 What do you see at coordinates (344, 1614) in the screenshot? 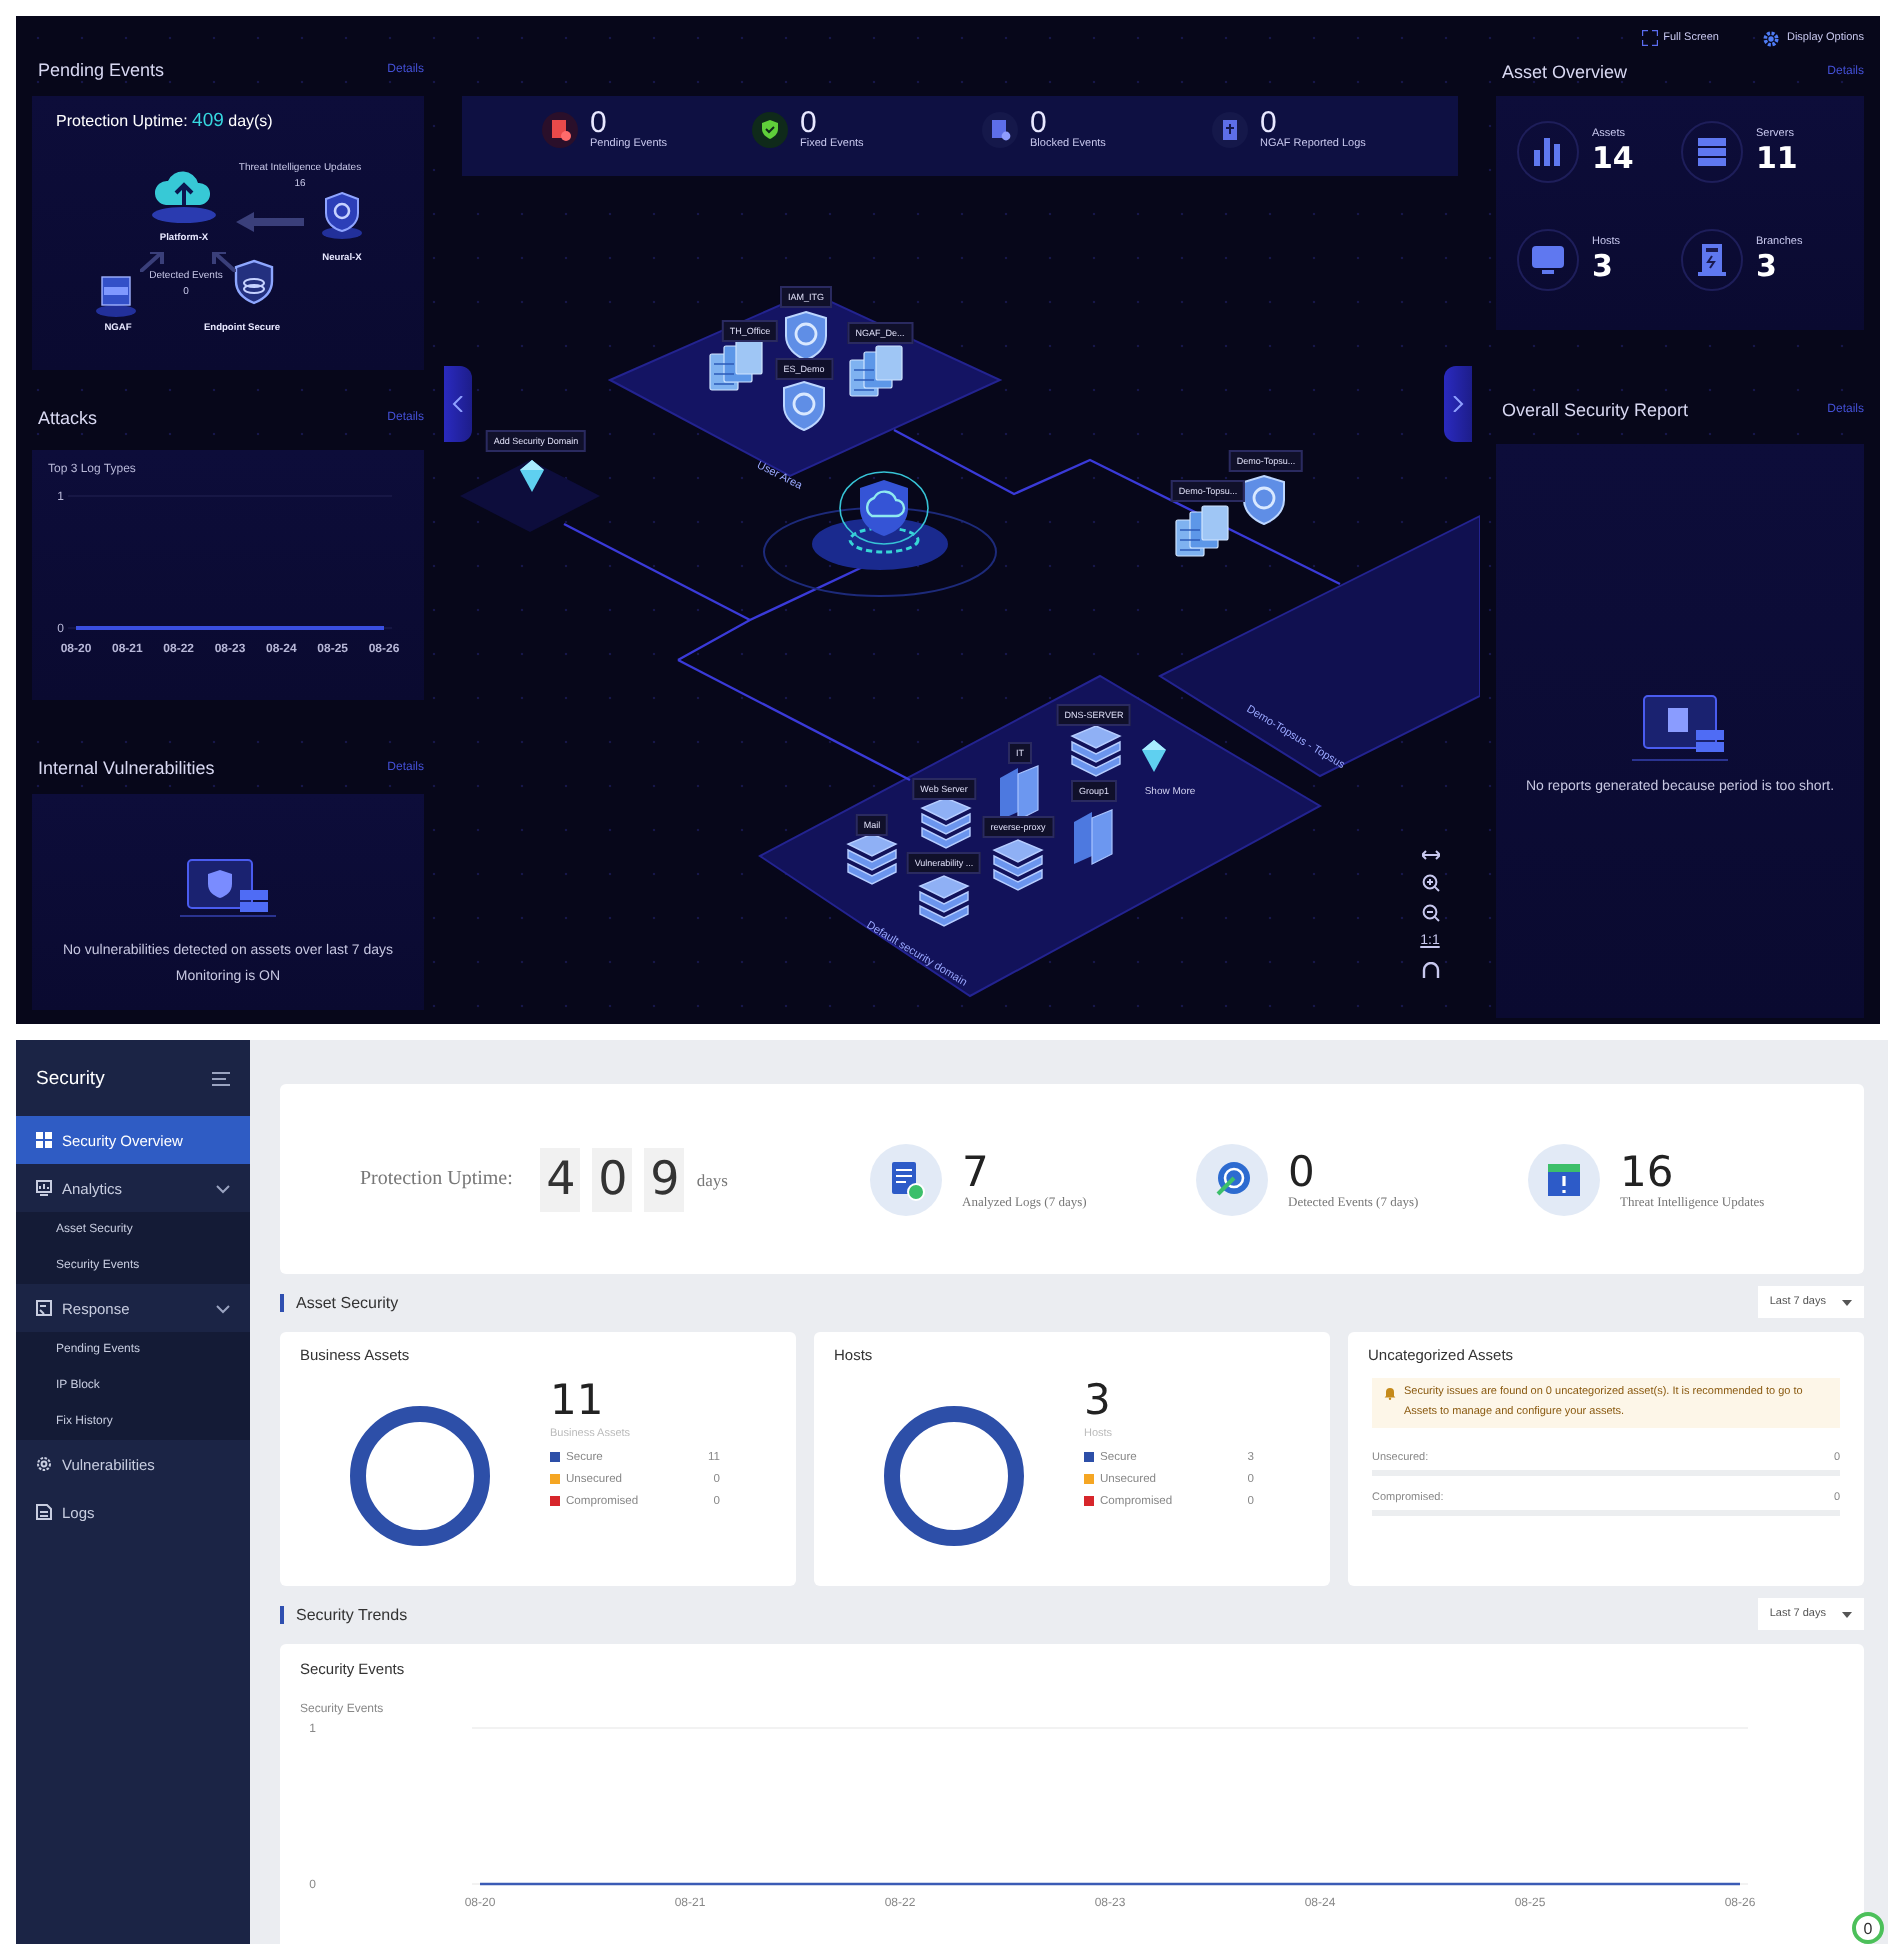
I see `section-title: Security Trends` at bounding box center [344, 1614].